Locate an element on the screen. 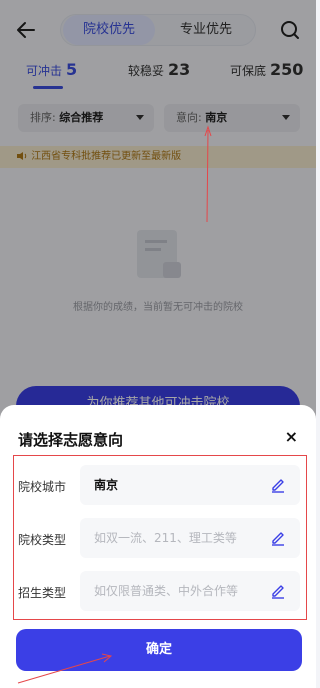 The image size is (320, 688). school-type-field: 如双一流、211、理工类等 is located at coordinates (190, 538).